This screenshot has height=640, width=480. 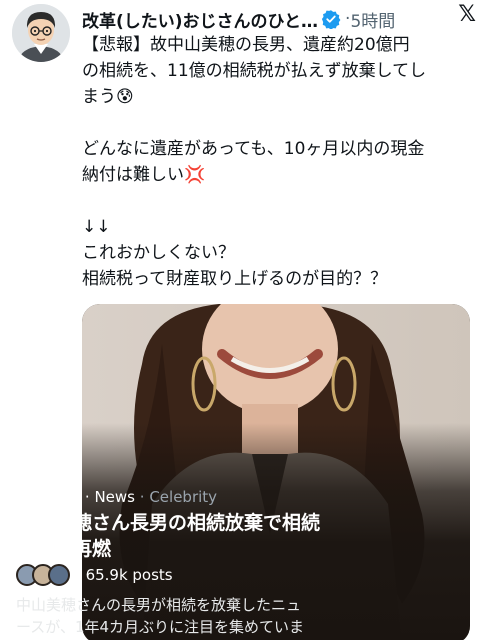 I want to click on author-avatar, so click(x=41, y=33).